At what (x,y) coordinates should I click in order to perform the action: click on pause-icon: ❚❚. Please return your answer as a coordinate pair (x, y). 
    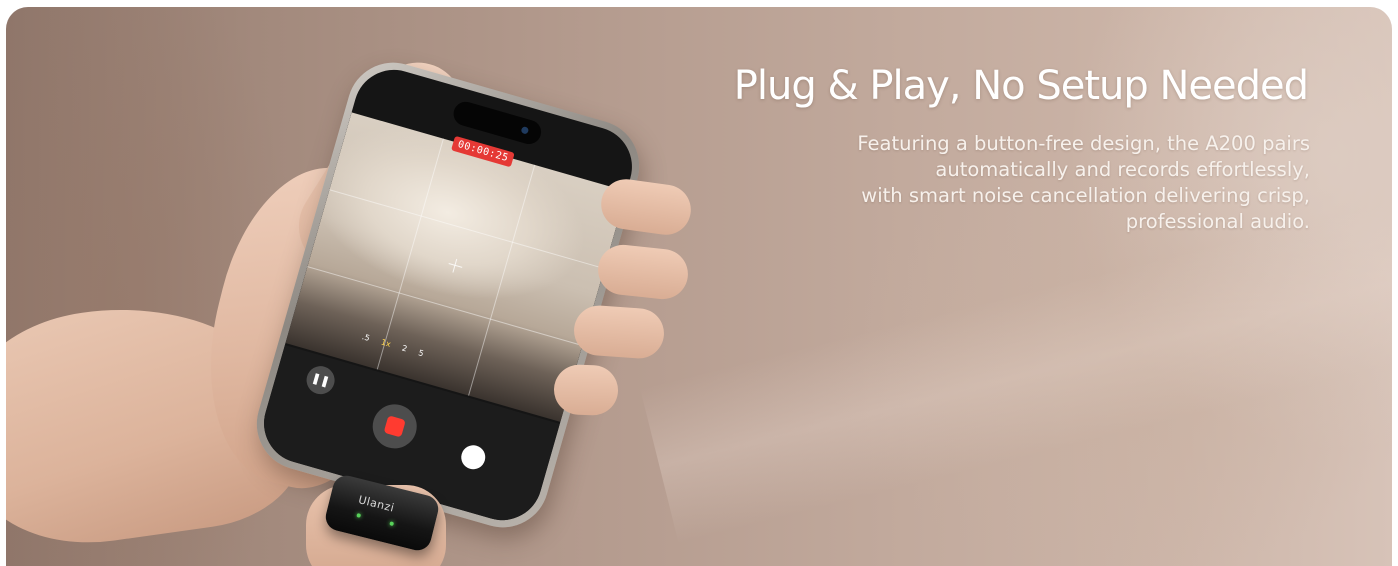
    Looking at the image, I should click on (320, 380).